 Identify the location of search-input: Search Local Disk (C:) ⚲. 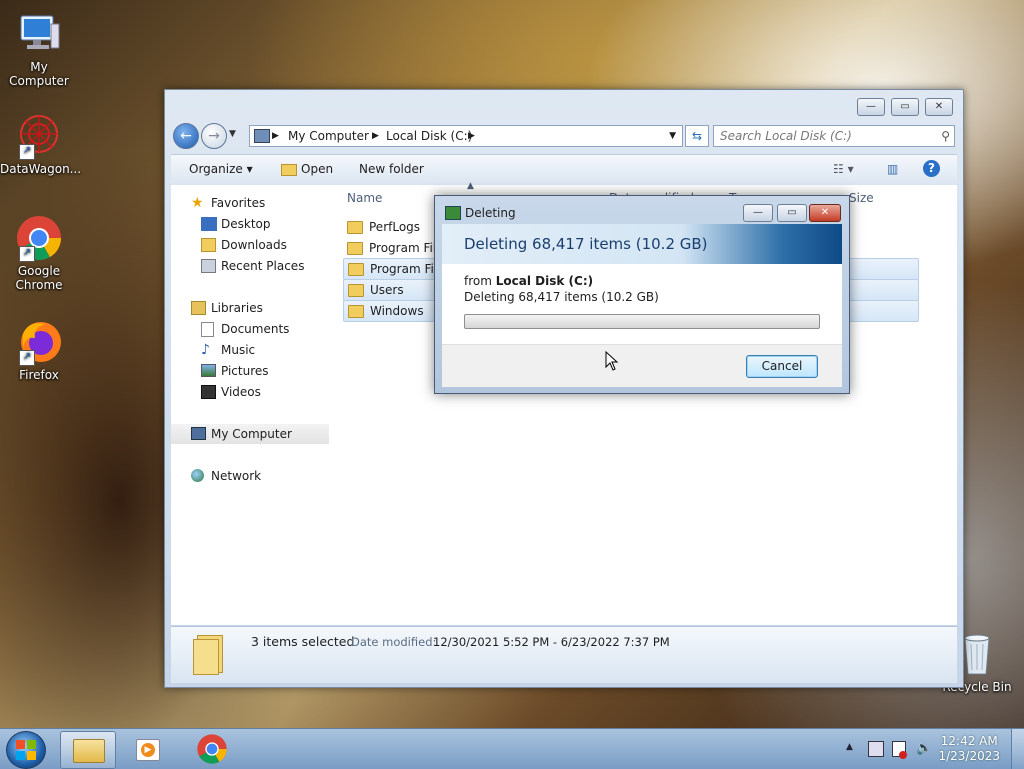
(834, 136).